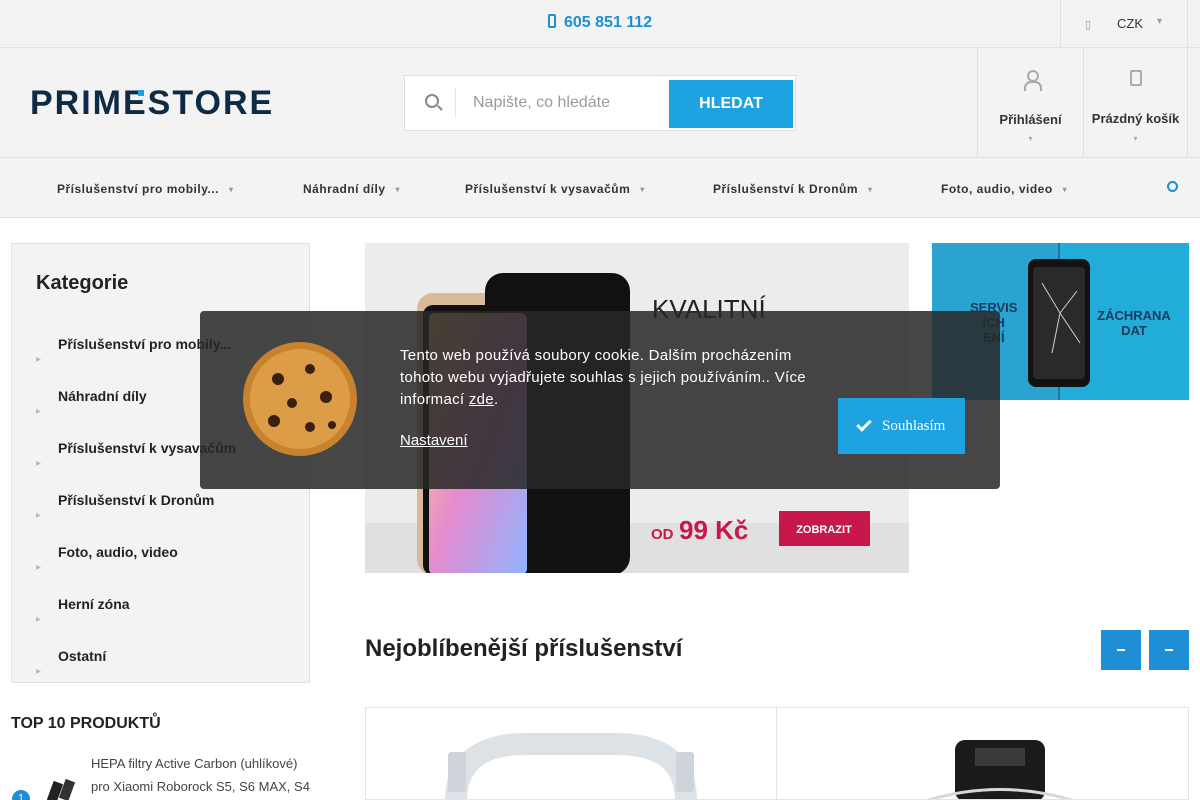  Describe the element at coordinates (82, 283) in the screenshot. I see `sidebar-title: Kategorie` at that location.